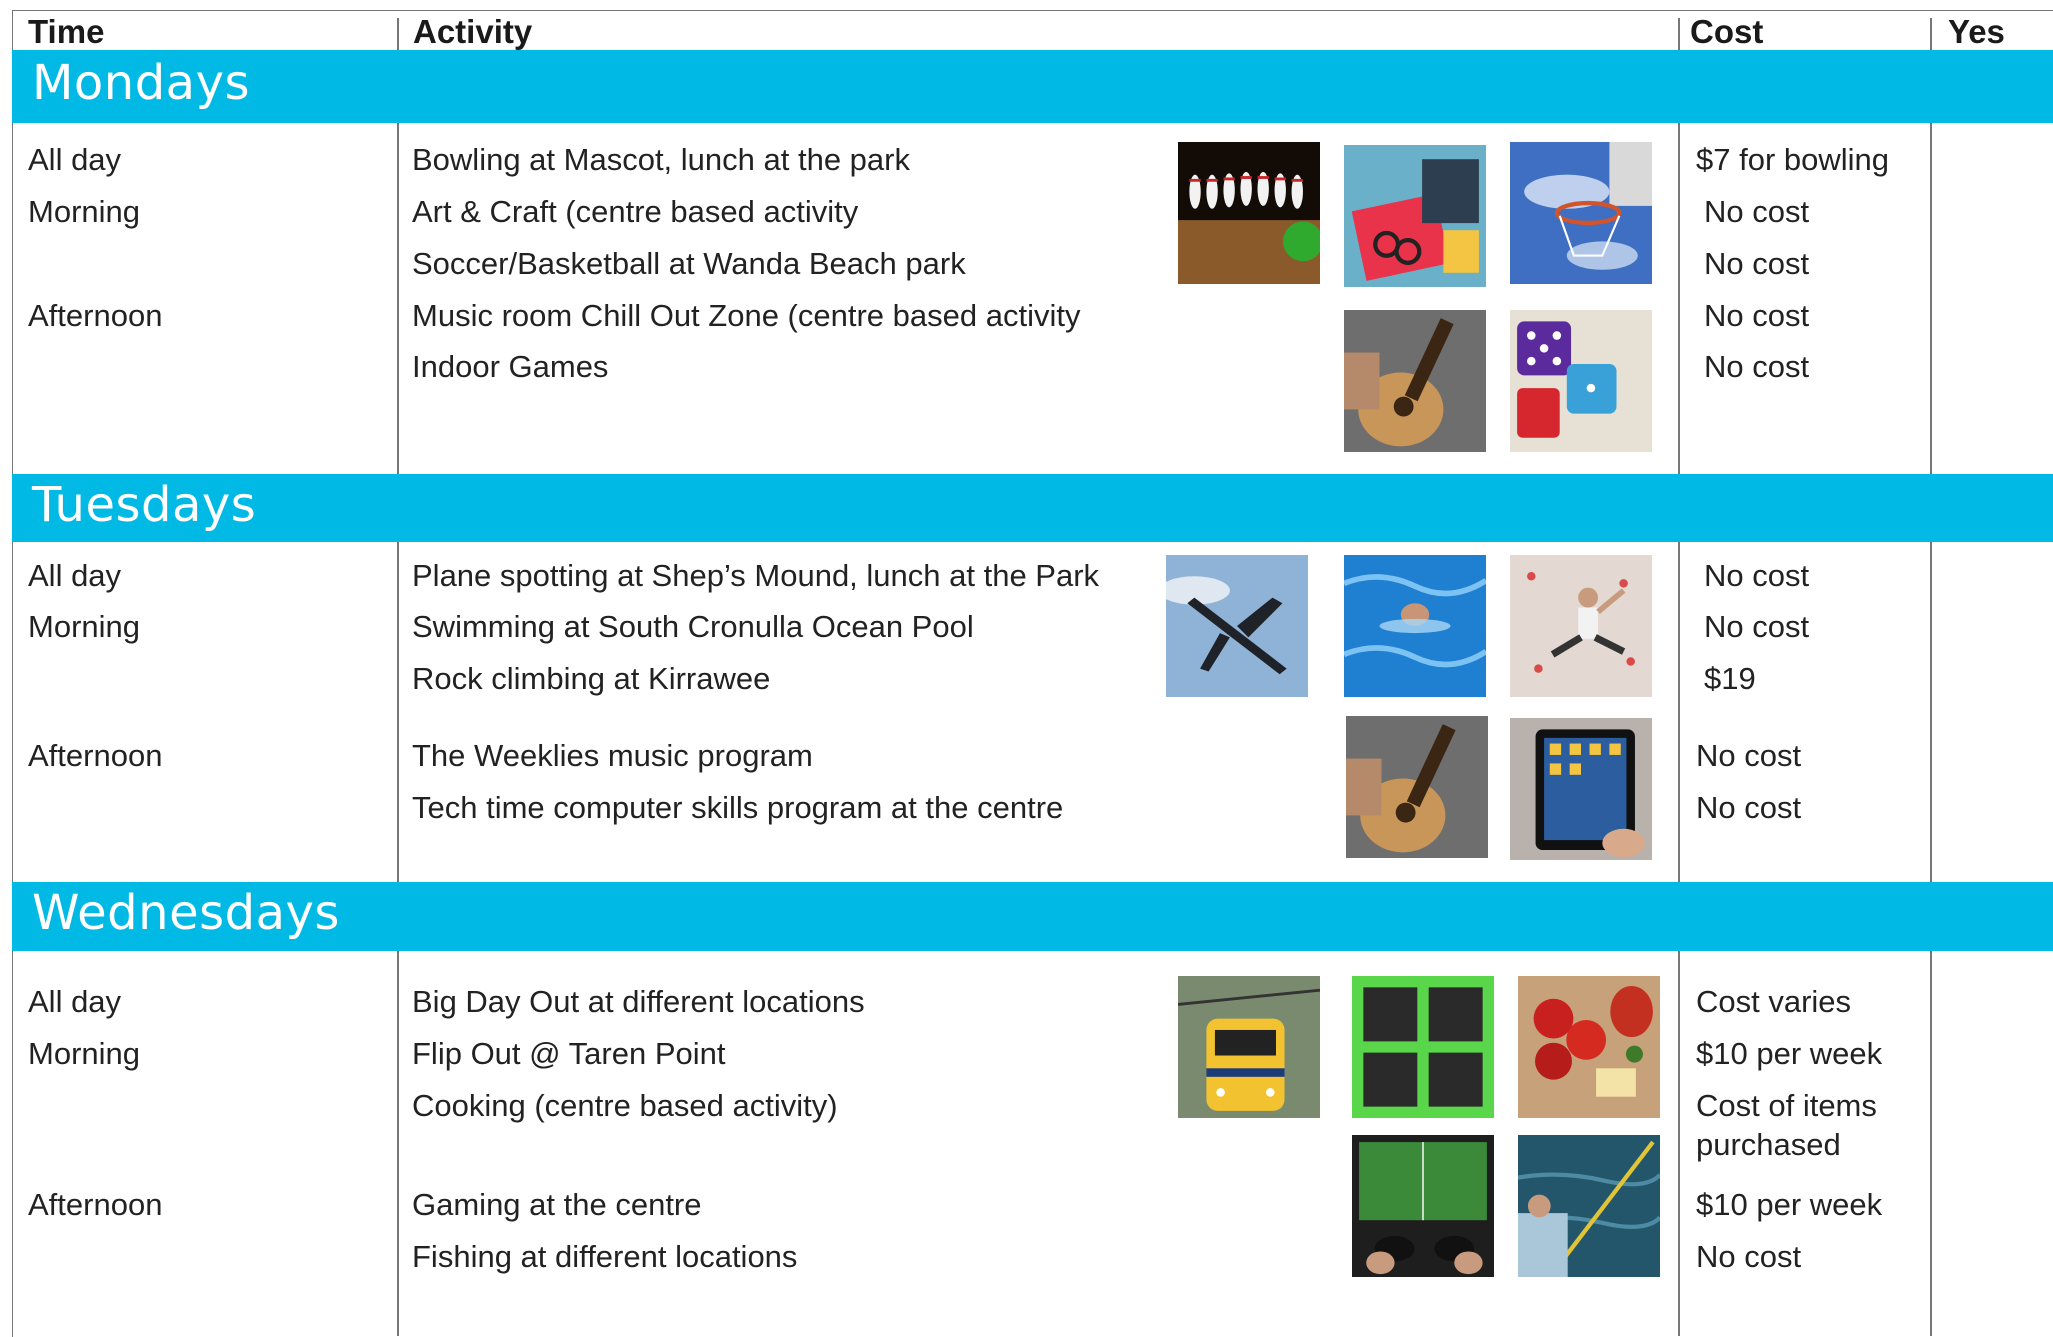 The height and width of the screenshot is (1337, 2053). What do you see at coordinates (510, 366) in the screenshot?
I see `activity-cell: Indoor Games` at bounding box center [510, 366].